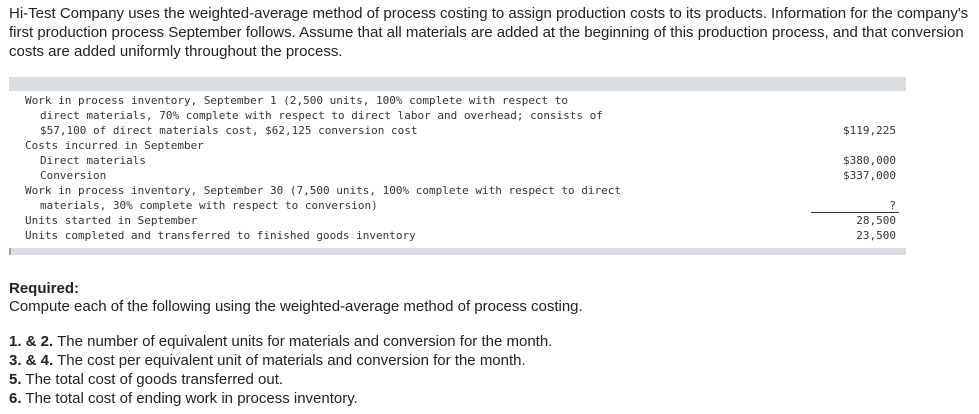 This screenshot has height=414, width=979. What do you see at coordinates (457, 251) in the screenshot?
I see `table-bottom-bar` at bounding box center [457, 251].